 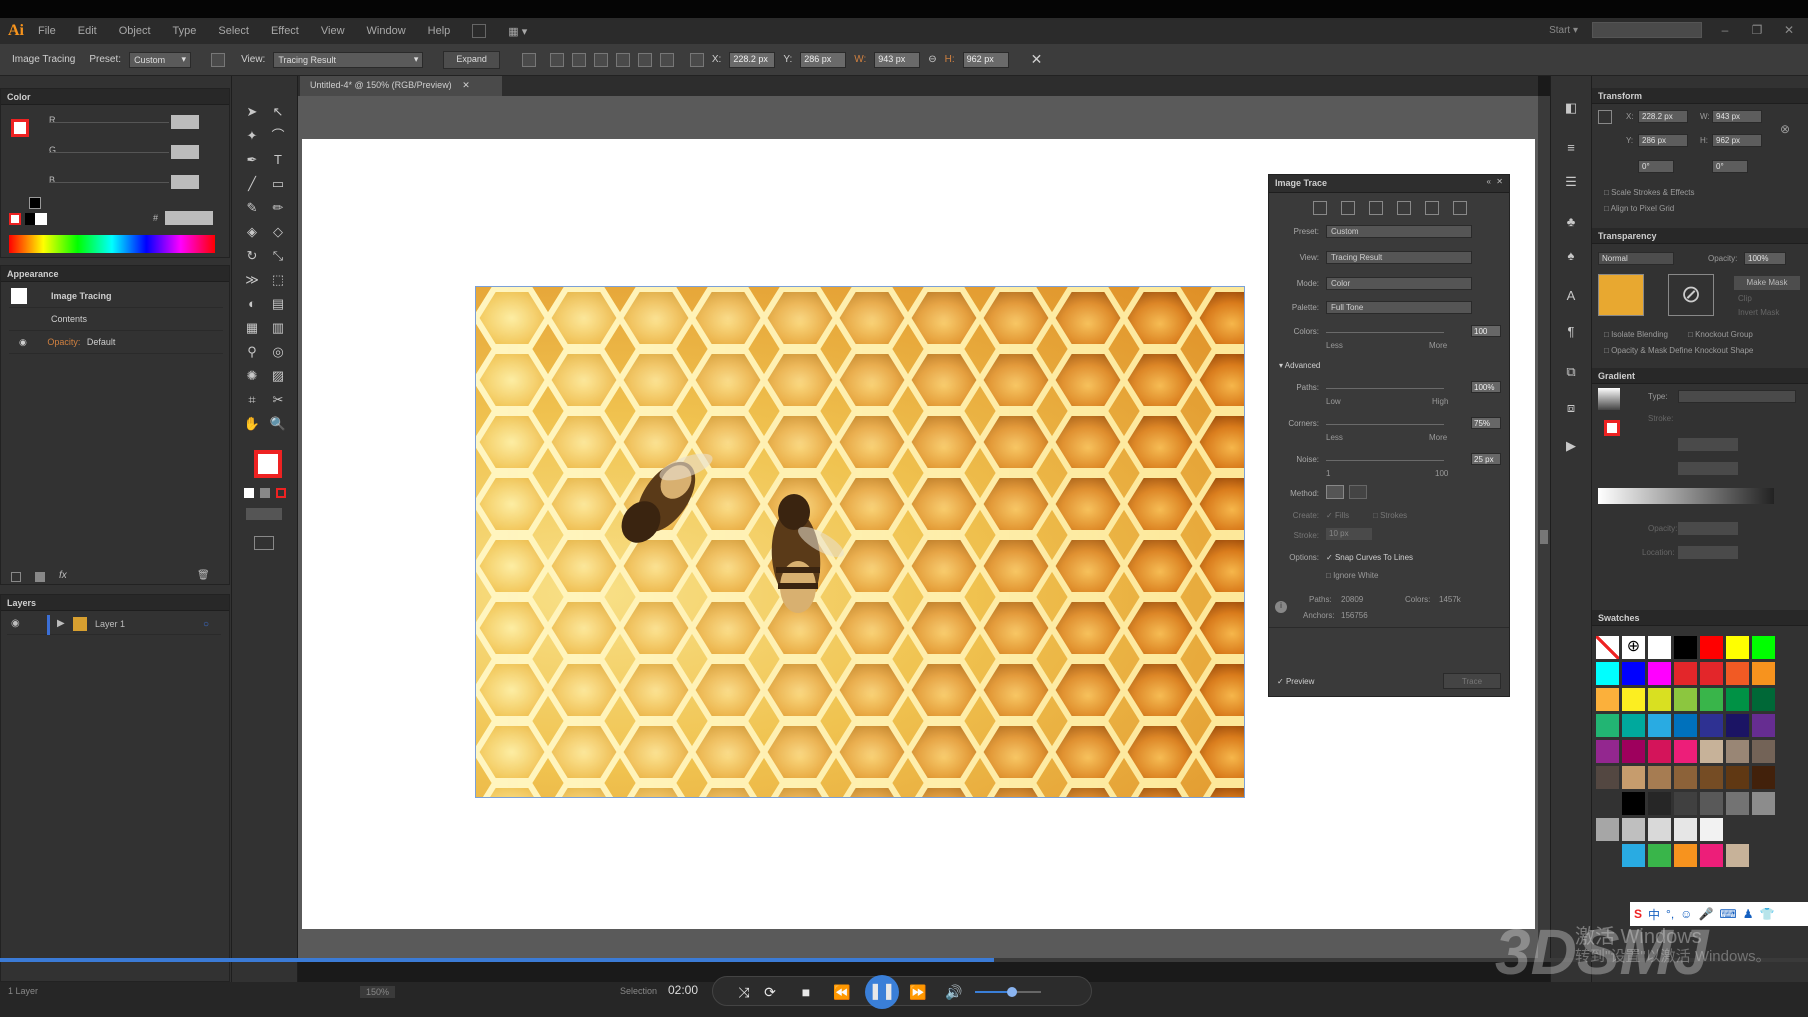 I want to click on menu-effect: Effect, so click(x=285, y=31).